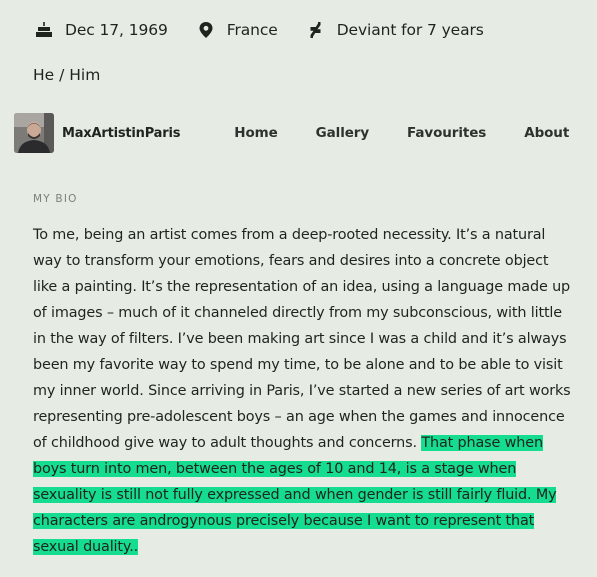 This screenshot has width=597, height=577. What do you see at coordinates (34, 133) in the screenshot?
I see `avatar` at bounding box center [34, 133].